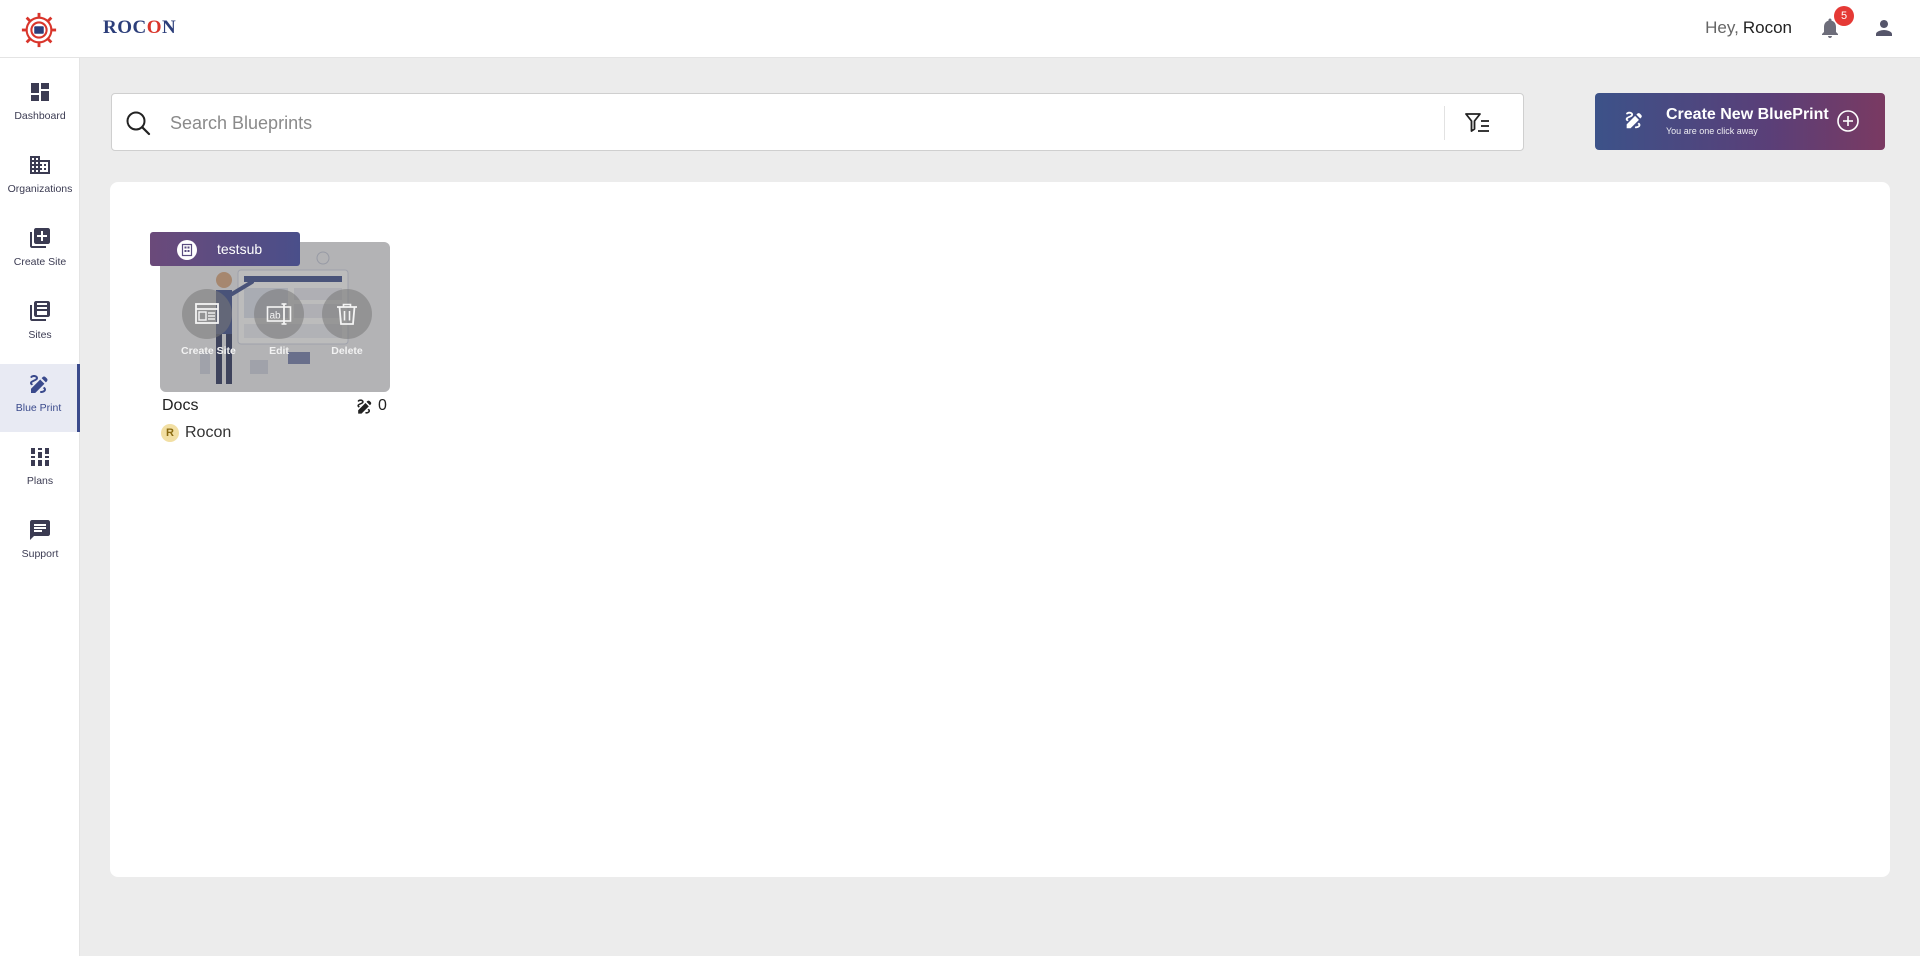 This screenshot has width=1920, height=956. I want to click on plans-icon, so click(40, 457).